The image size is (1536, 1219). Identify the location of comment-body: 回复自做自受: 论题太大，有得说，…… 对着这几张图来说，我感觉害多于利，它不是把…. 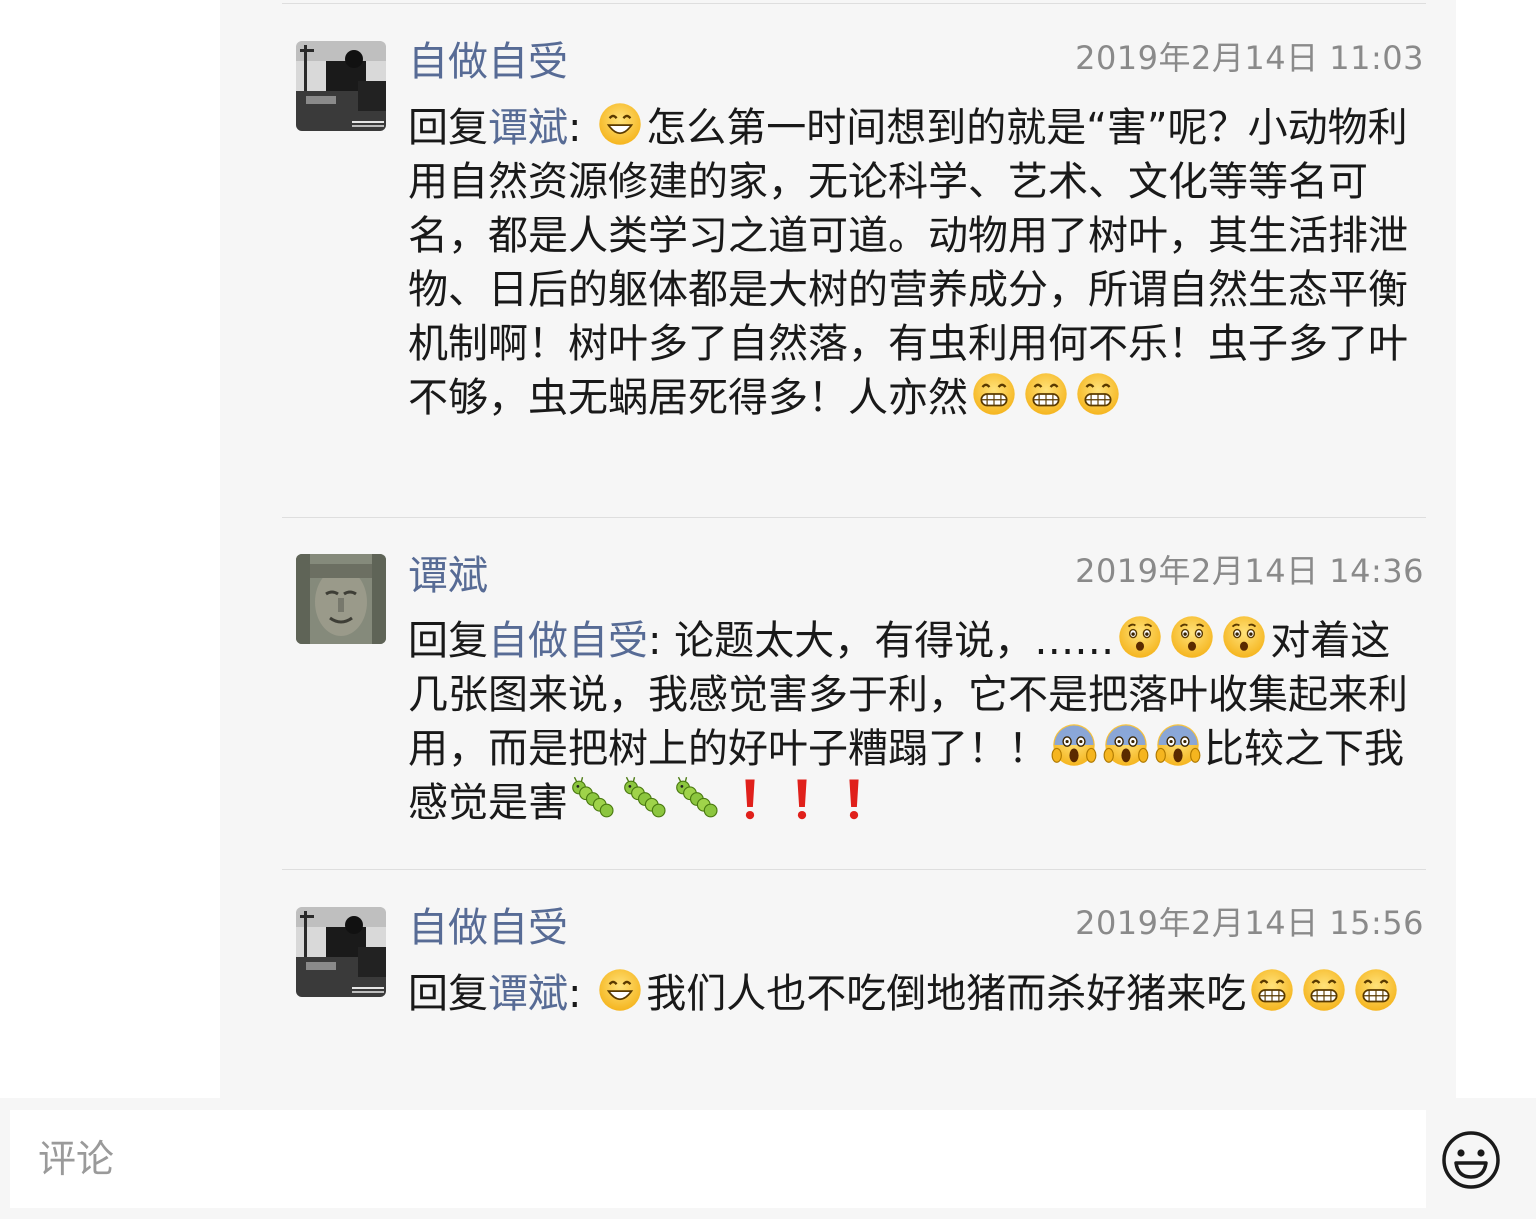
(913, 722).